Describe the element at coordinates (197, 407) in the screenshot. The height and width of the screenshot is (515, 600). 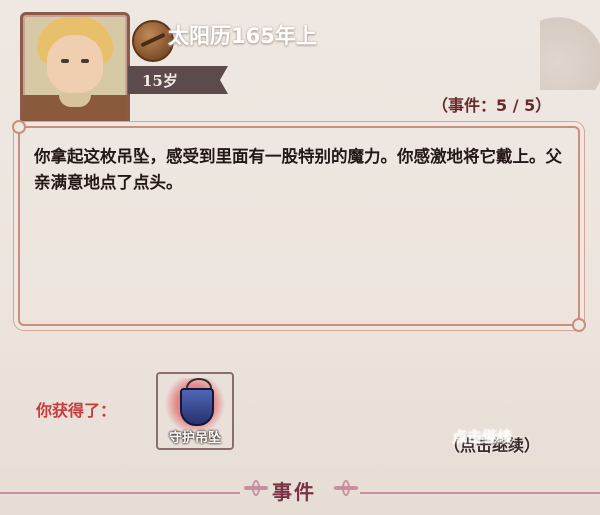
I see `amulet-icon` at that location.